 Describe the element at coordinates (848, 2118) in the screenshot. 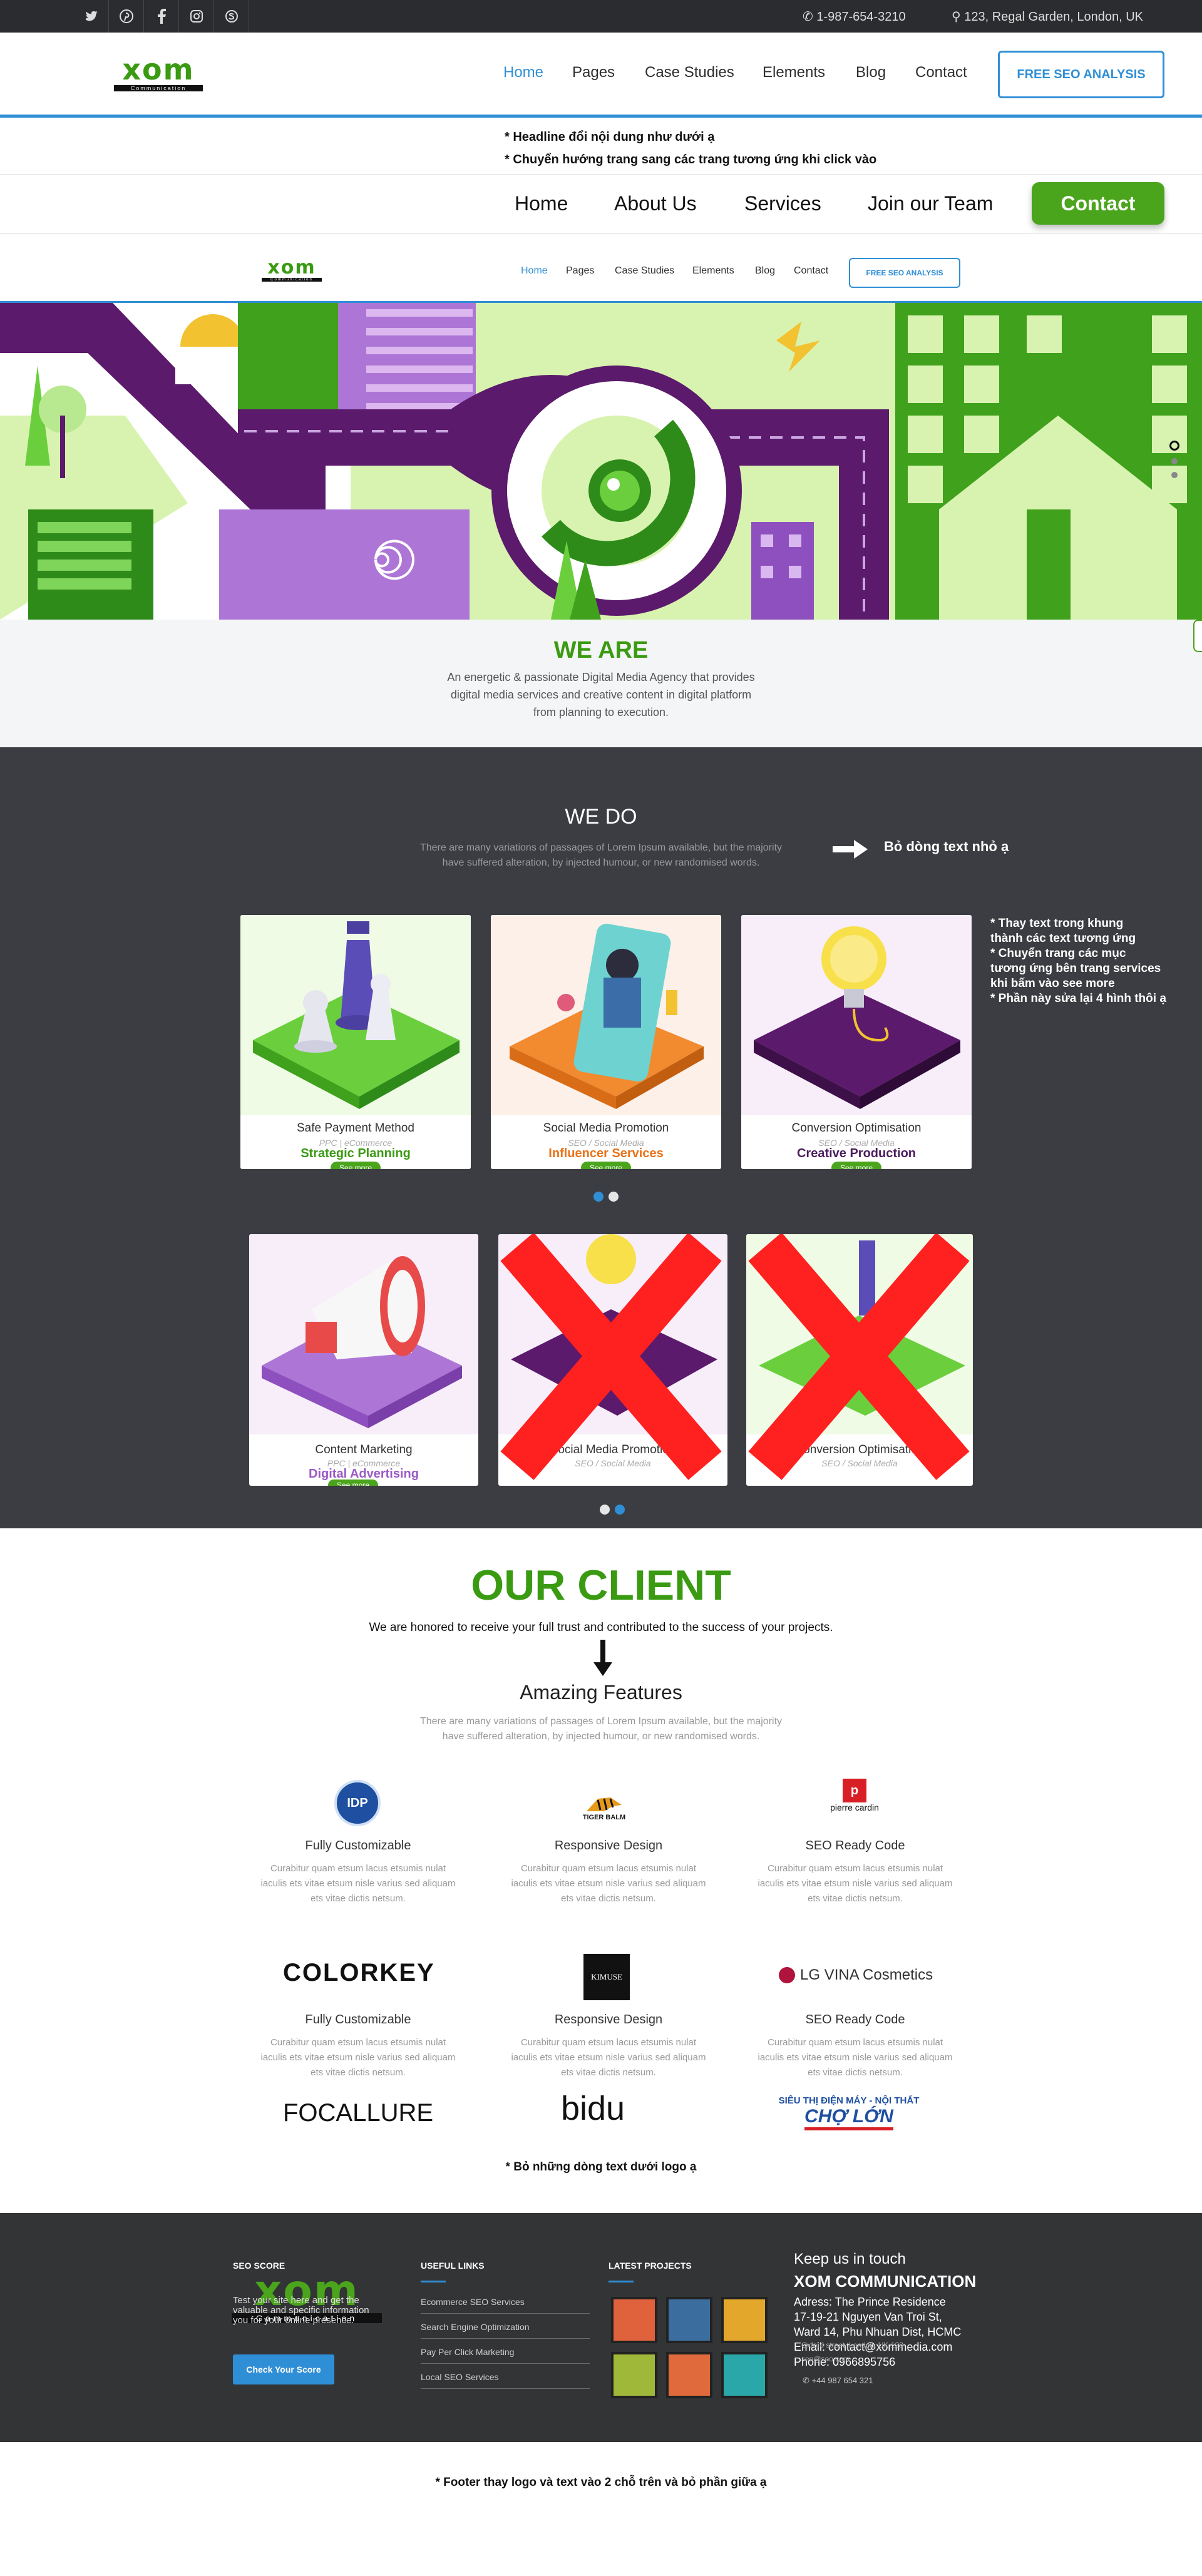

I see `cho-lon-name: CHỢ LỚN` at that location.